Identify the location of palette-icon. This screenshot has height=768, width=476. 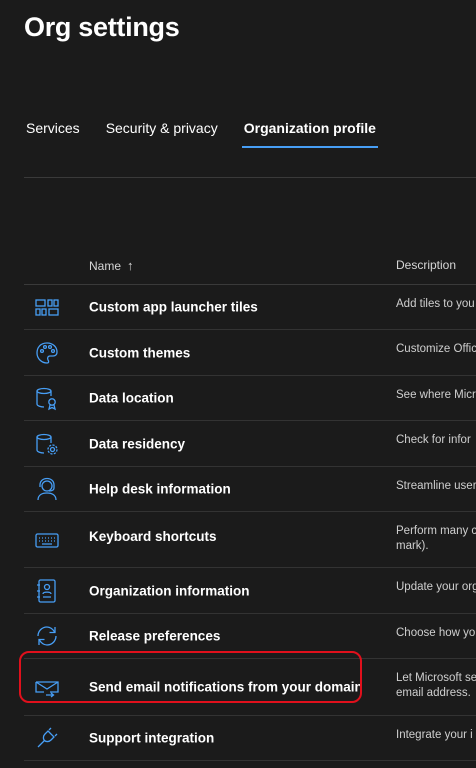
(47, 353).